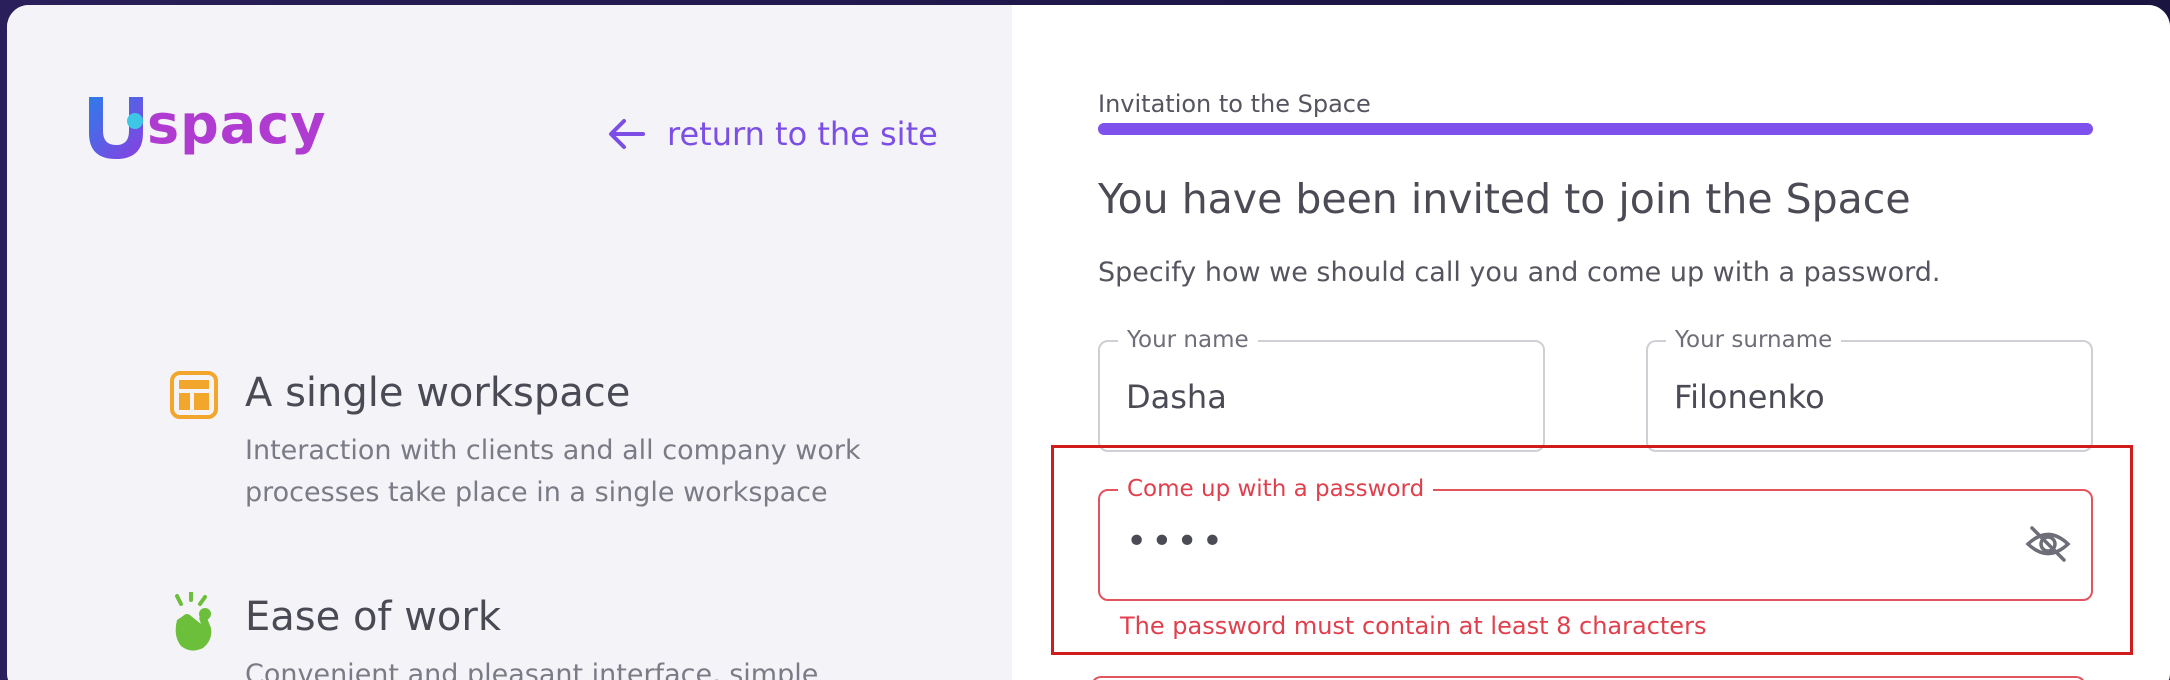 The image size is (2170, 680). I want to click on name-label: Your name, so click(1188, 340).